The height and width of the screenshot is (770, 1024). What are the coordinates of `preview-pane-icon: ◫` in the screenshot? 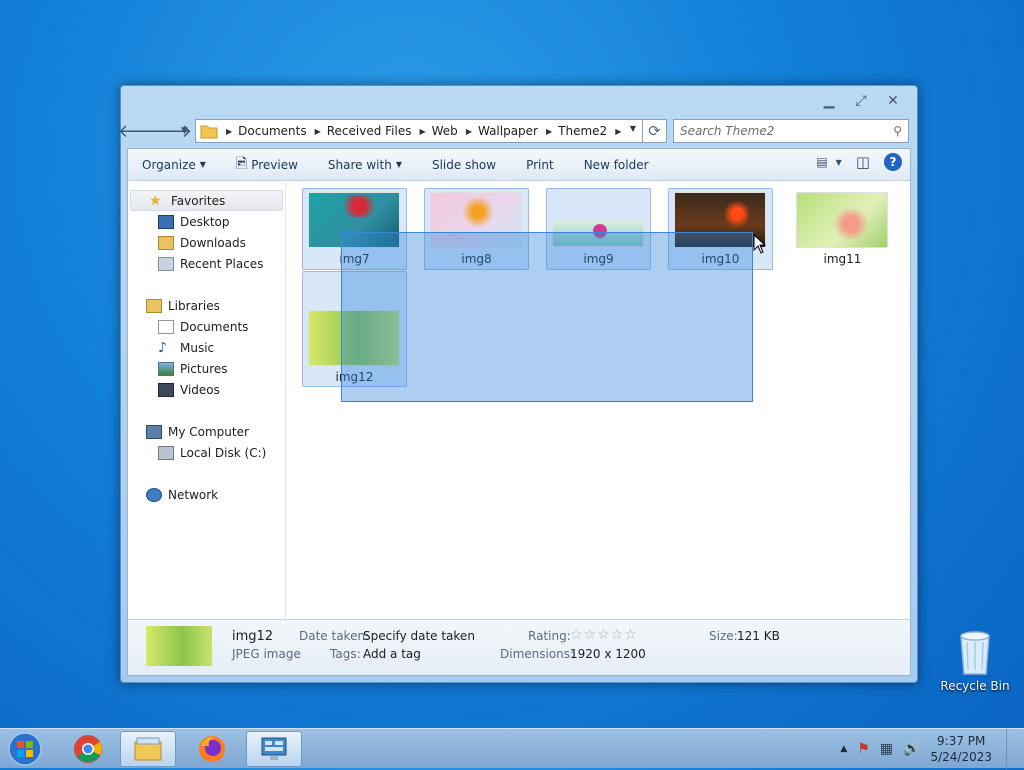 It's located at (863, 162).